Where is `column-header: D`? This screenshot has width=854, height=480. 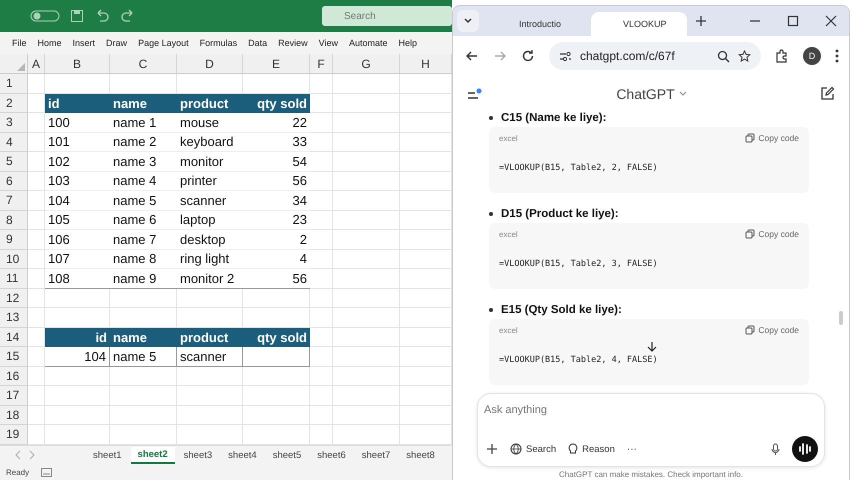 column-header: D is located at coordinates (210, 64).